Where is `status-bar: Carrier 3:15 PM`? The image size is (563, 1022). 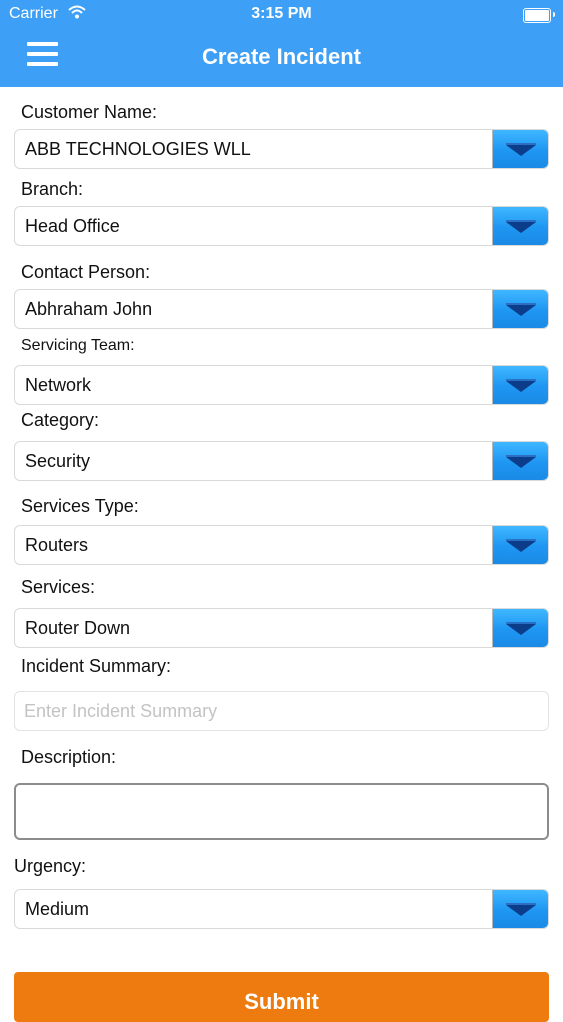
status-bar: Carrier 3:15 PM is located at coordinates (281, 15).